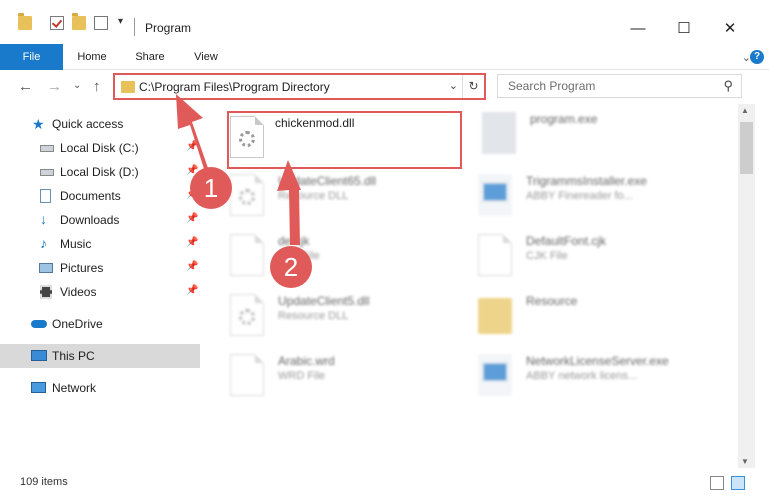 The height and width of the screenshot is (502, 769). I want to click on download-icon: ↓, so click(43, 219).